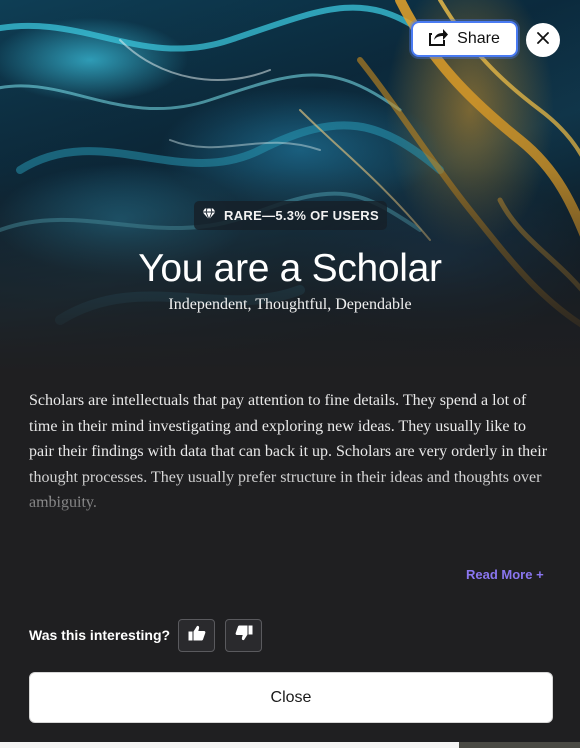 The image size is (580, 748). What do you see at coordinates (505, 574) in the screenshot?
I see `read-more-link: Read More +` at bounding box center [505, 574].